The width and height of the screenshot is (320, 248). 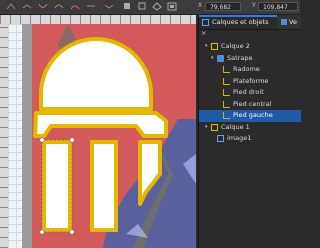 What do you see at coordinates (284, 22) in the screenshot?
I see `tab-next-icon` at bounding box center [284, 22].